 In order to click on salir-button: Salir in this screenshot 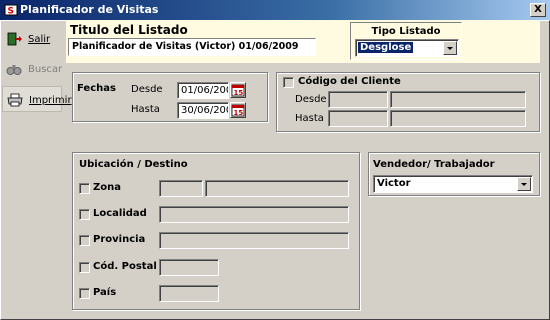, I will do `click(32, 39)`.